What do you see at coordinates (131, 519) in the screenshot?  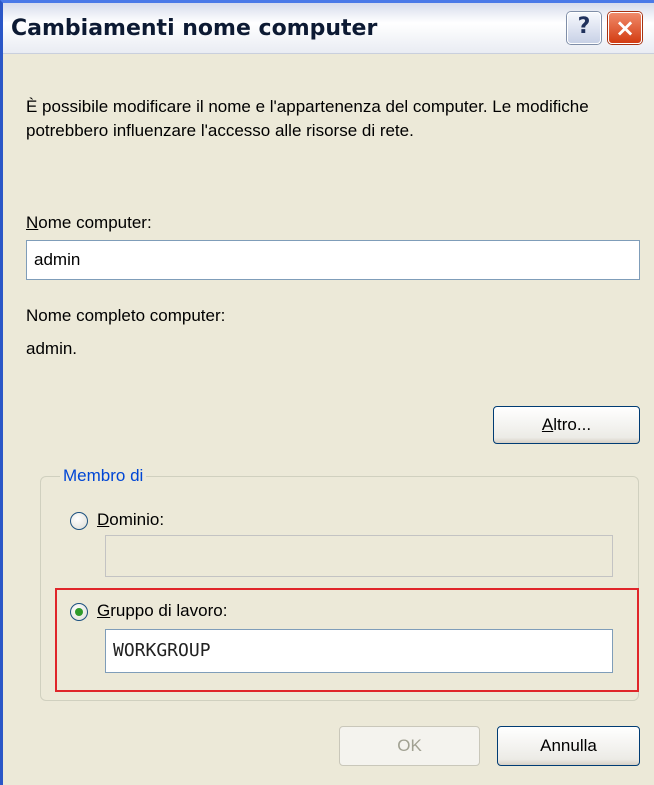 I see `domain-label: Dominio:` at bounding box center [131, 519].